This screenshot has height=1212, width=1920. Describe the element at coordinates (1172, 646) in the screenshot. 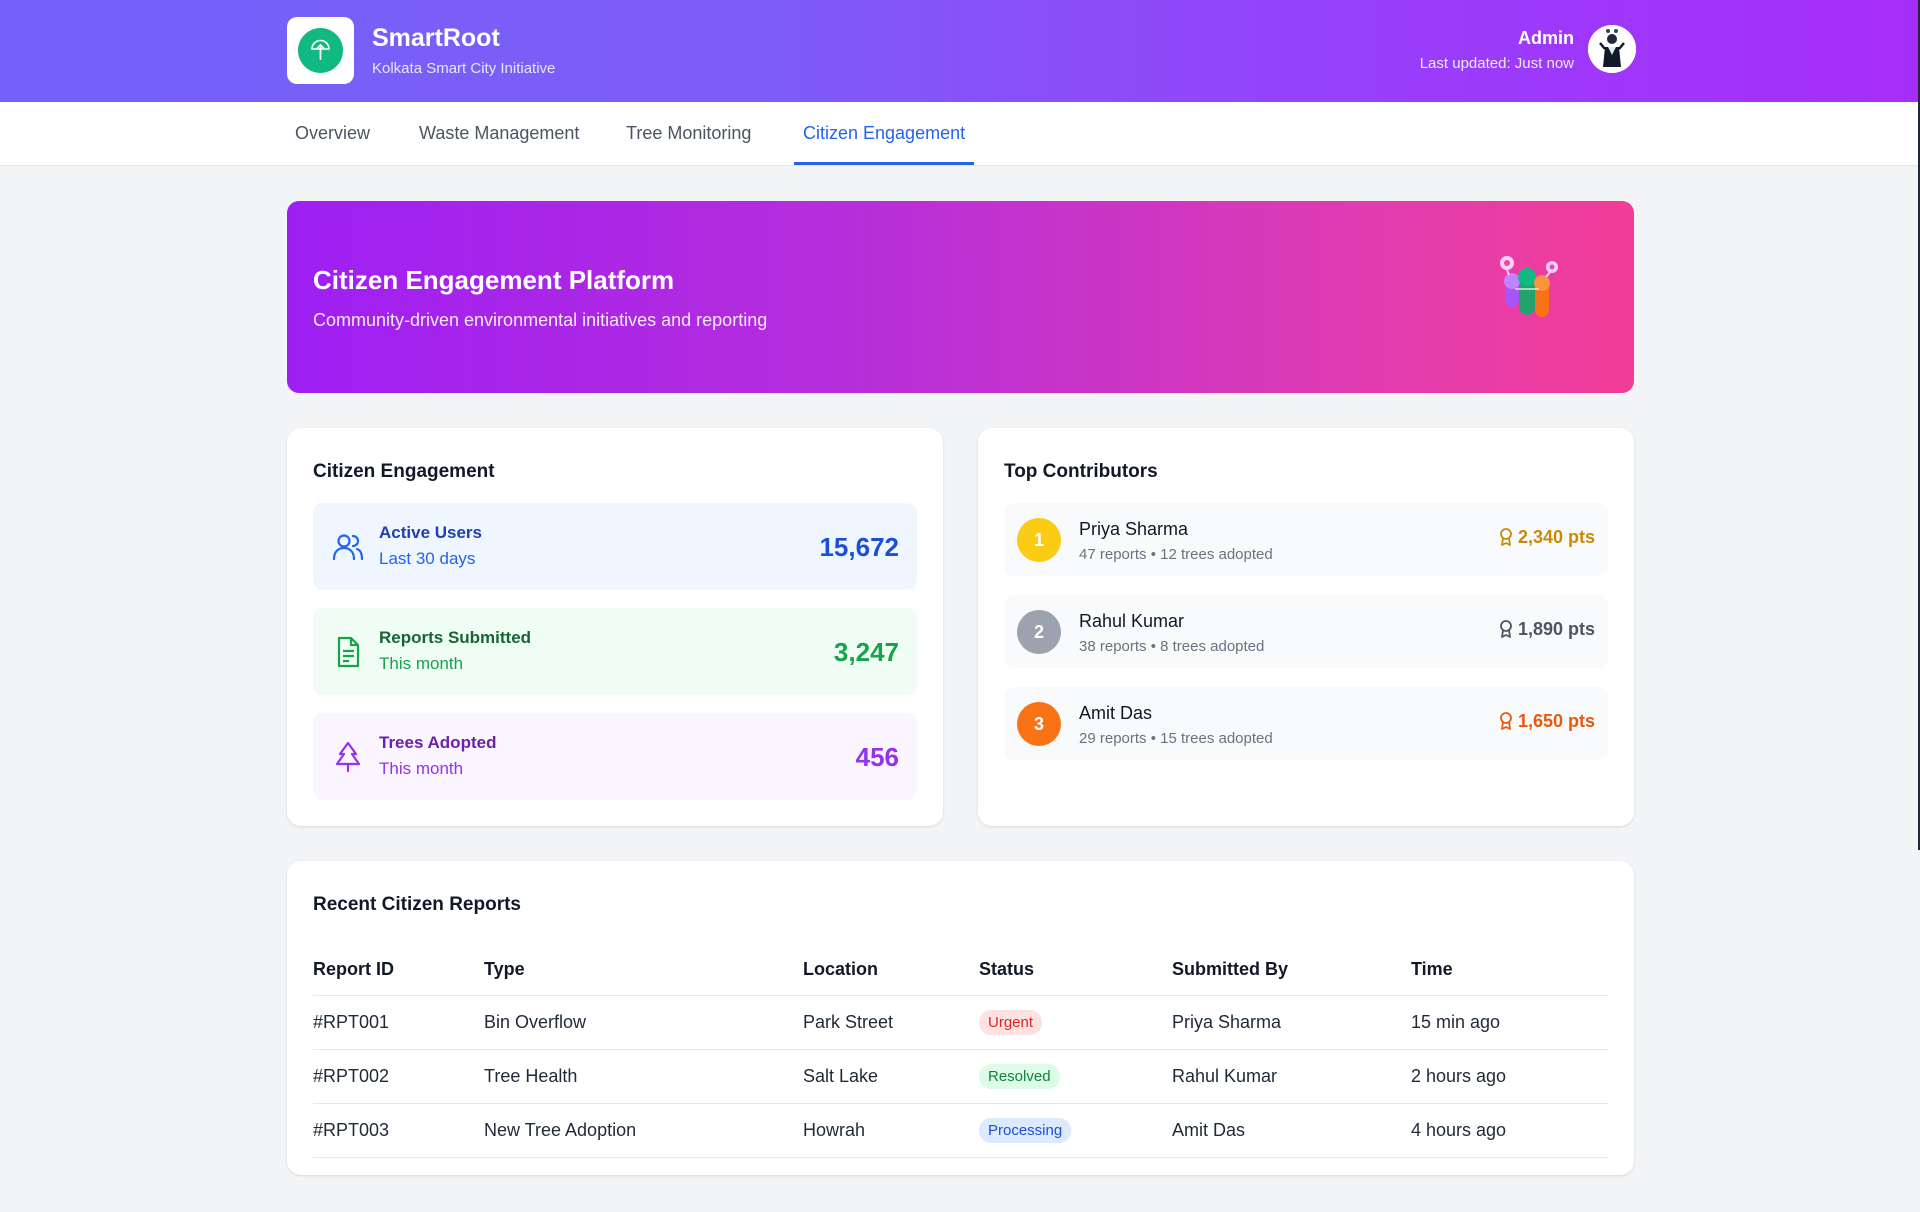

I see `contributor-meta: 38 reports • 8 trees adopted` at that location.